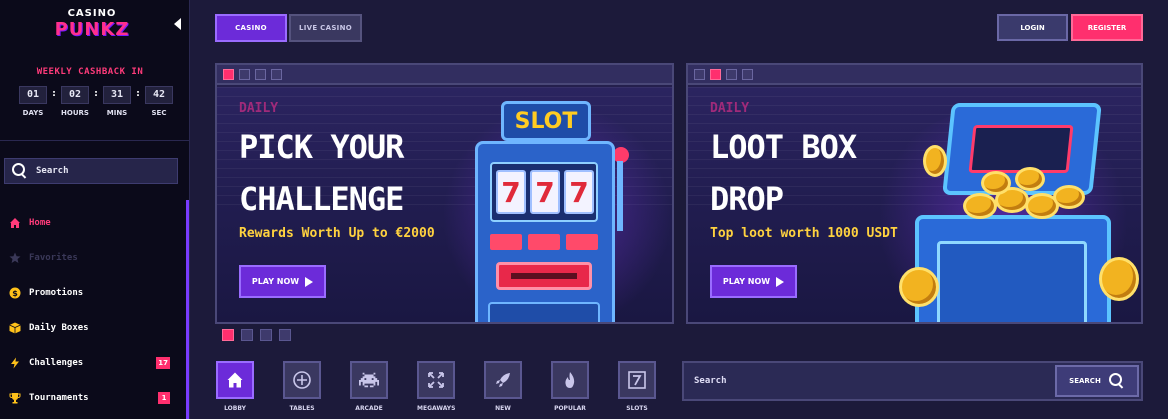 This screenshot has width=1168, height=419. I want to click on sidebar-item-label: Challenges, so click(56, 362).